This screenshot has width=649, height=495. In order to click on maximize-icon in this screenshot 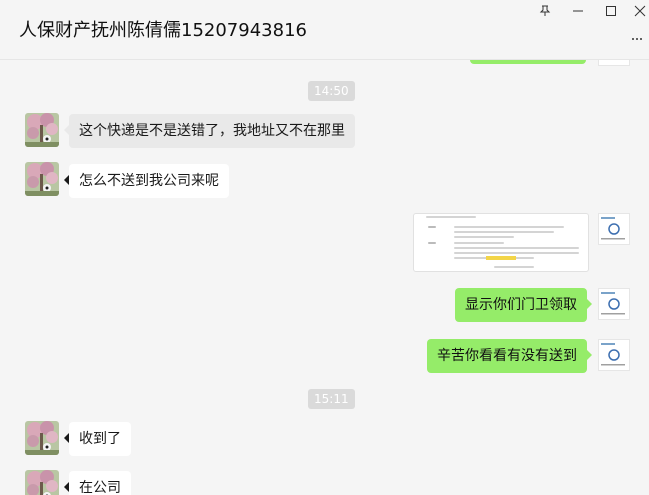, I will do `click(611, 11)`.